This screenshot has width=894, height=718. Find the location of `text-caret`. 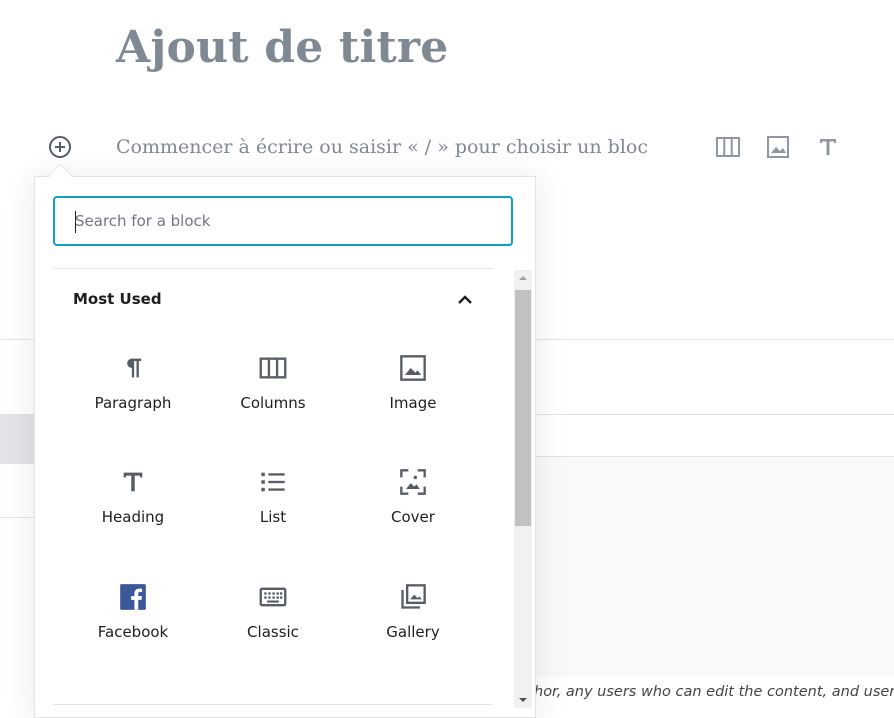

text-caret is located at coordinates (75, 222).